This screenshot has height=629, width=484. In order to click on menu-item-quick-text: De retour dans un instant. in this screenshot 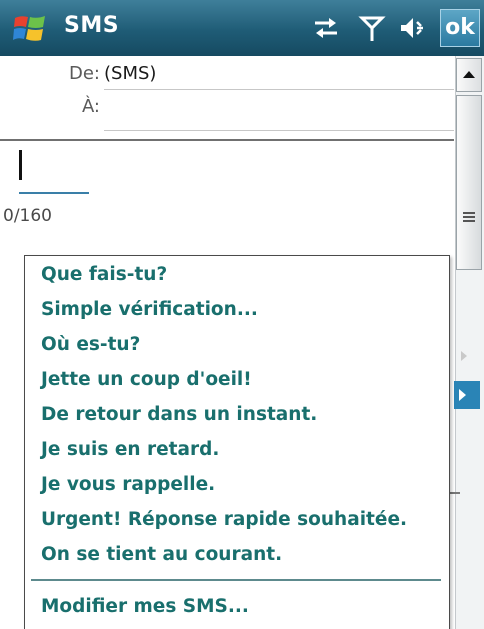, I will do `click(179, 415)`.